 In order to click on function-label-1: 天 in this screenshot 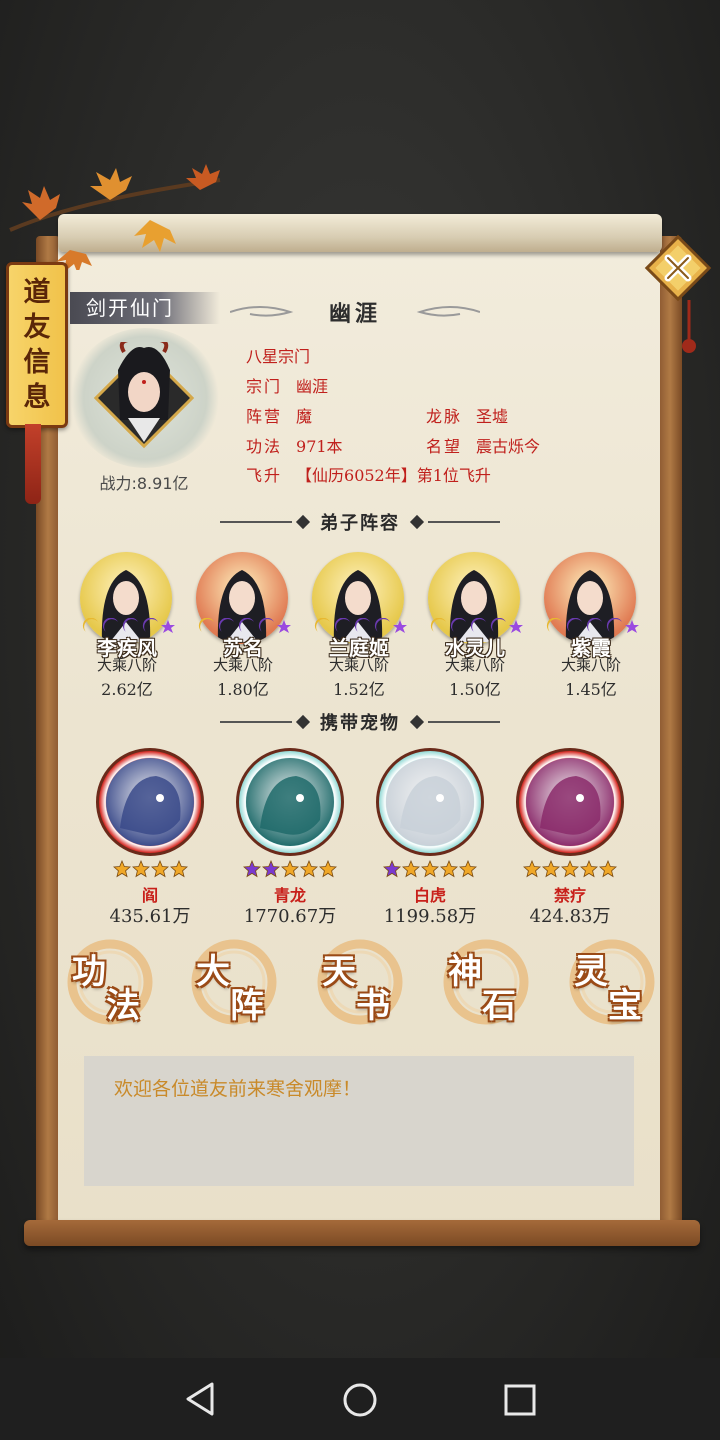, I will do `click(339, 972)`.